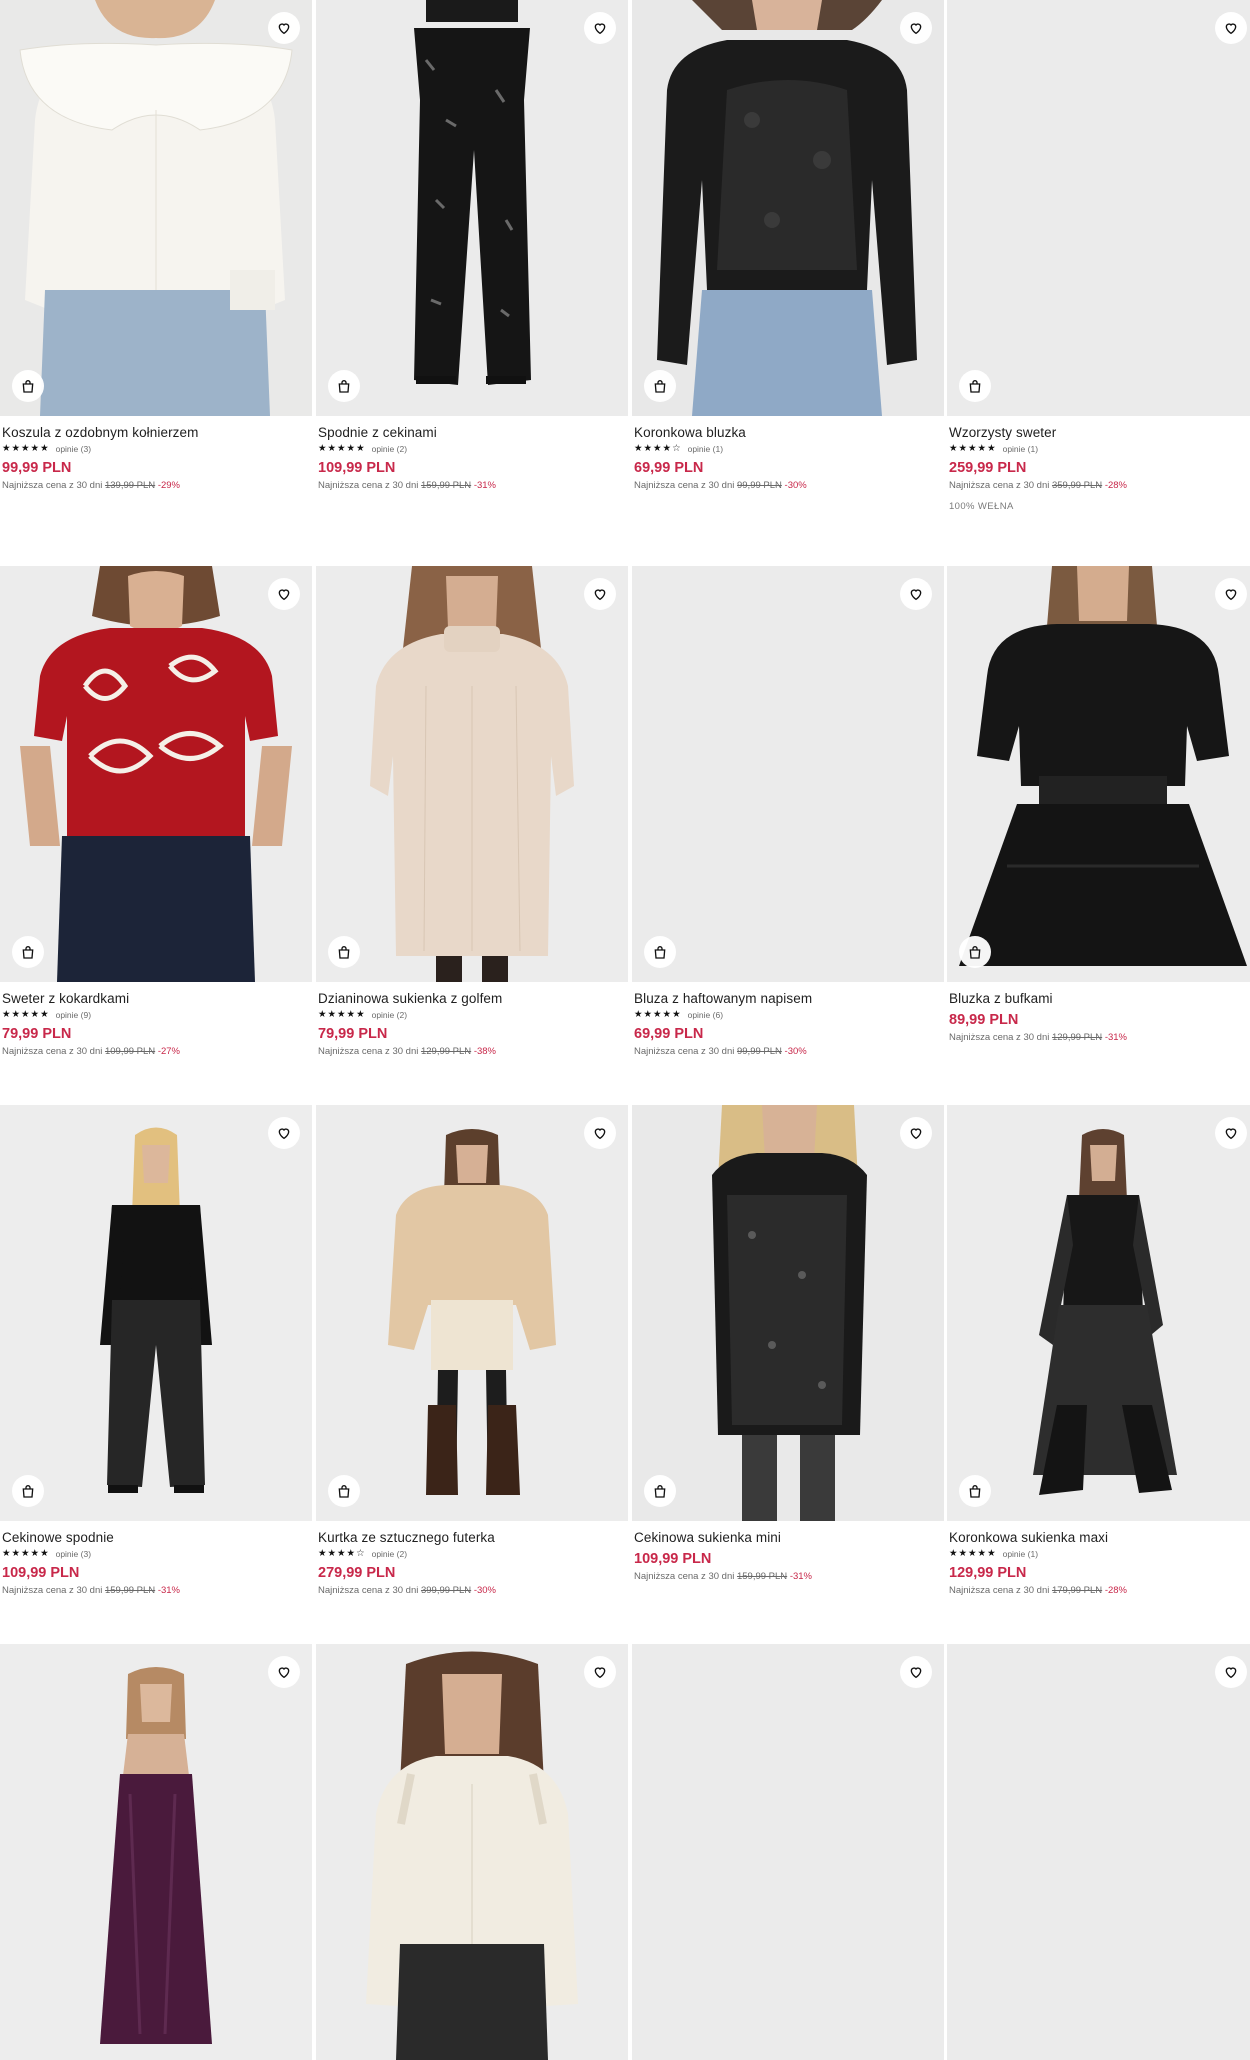 The image size is (1250, 2060). I want to click on heart-icon, so click(1231, 1673).